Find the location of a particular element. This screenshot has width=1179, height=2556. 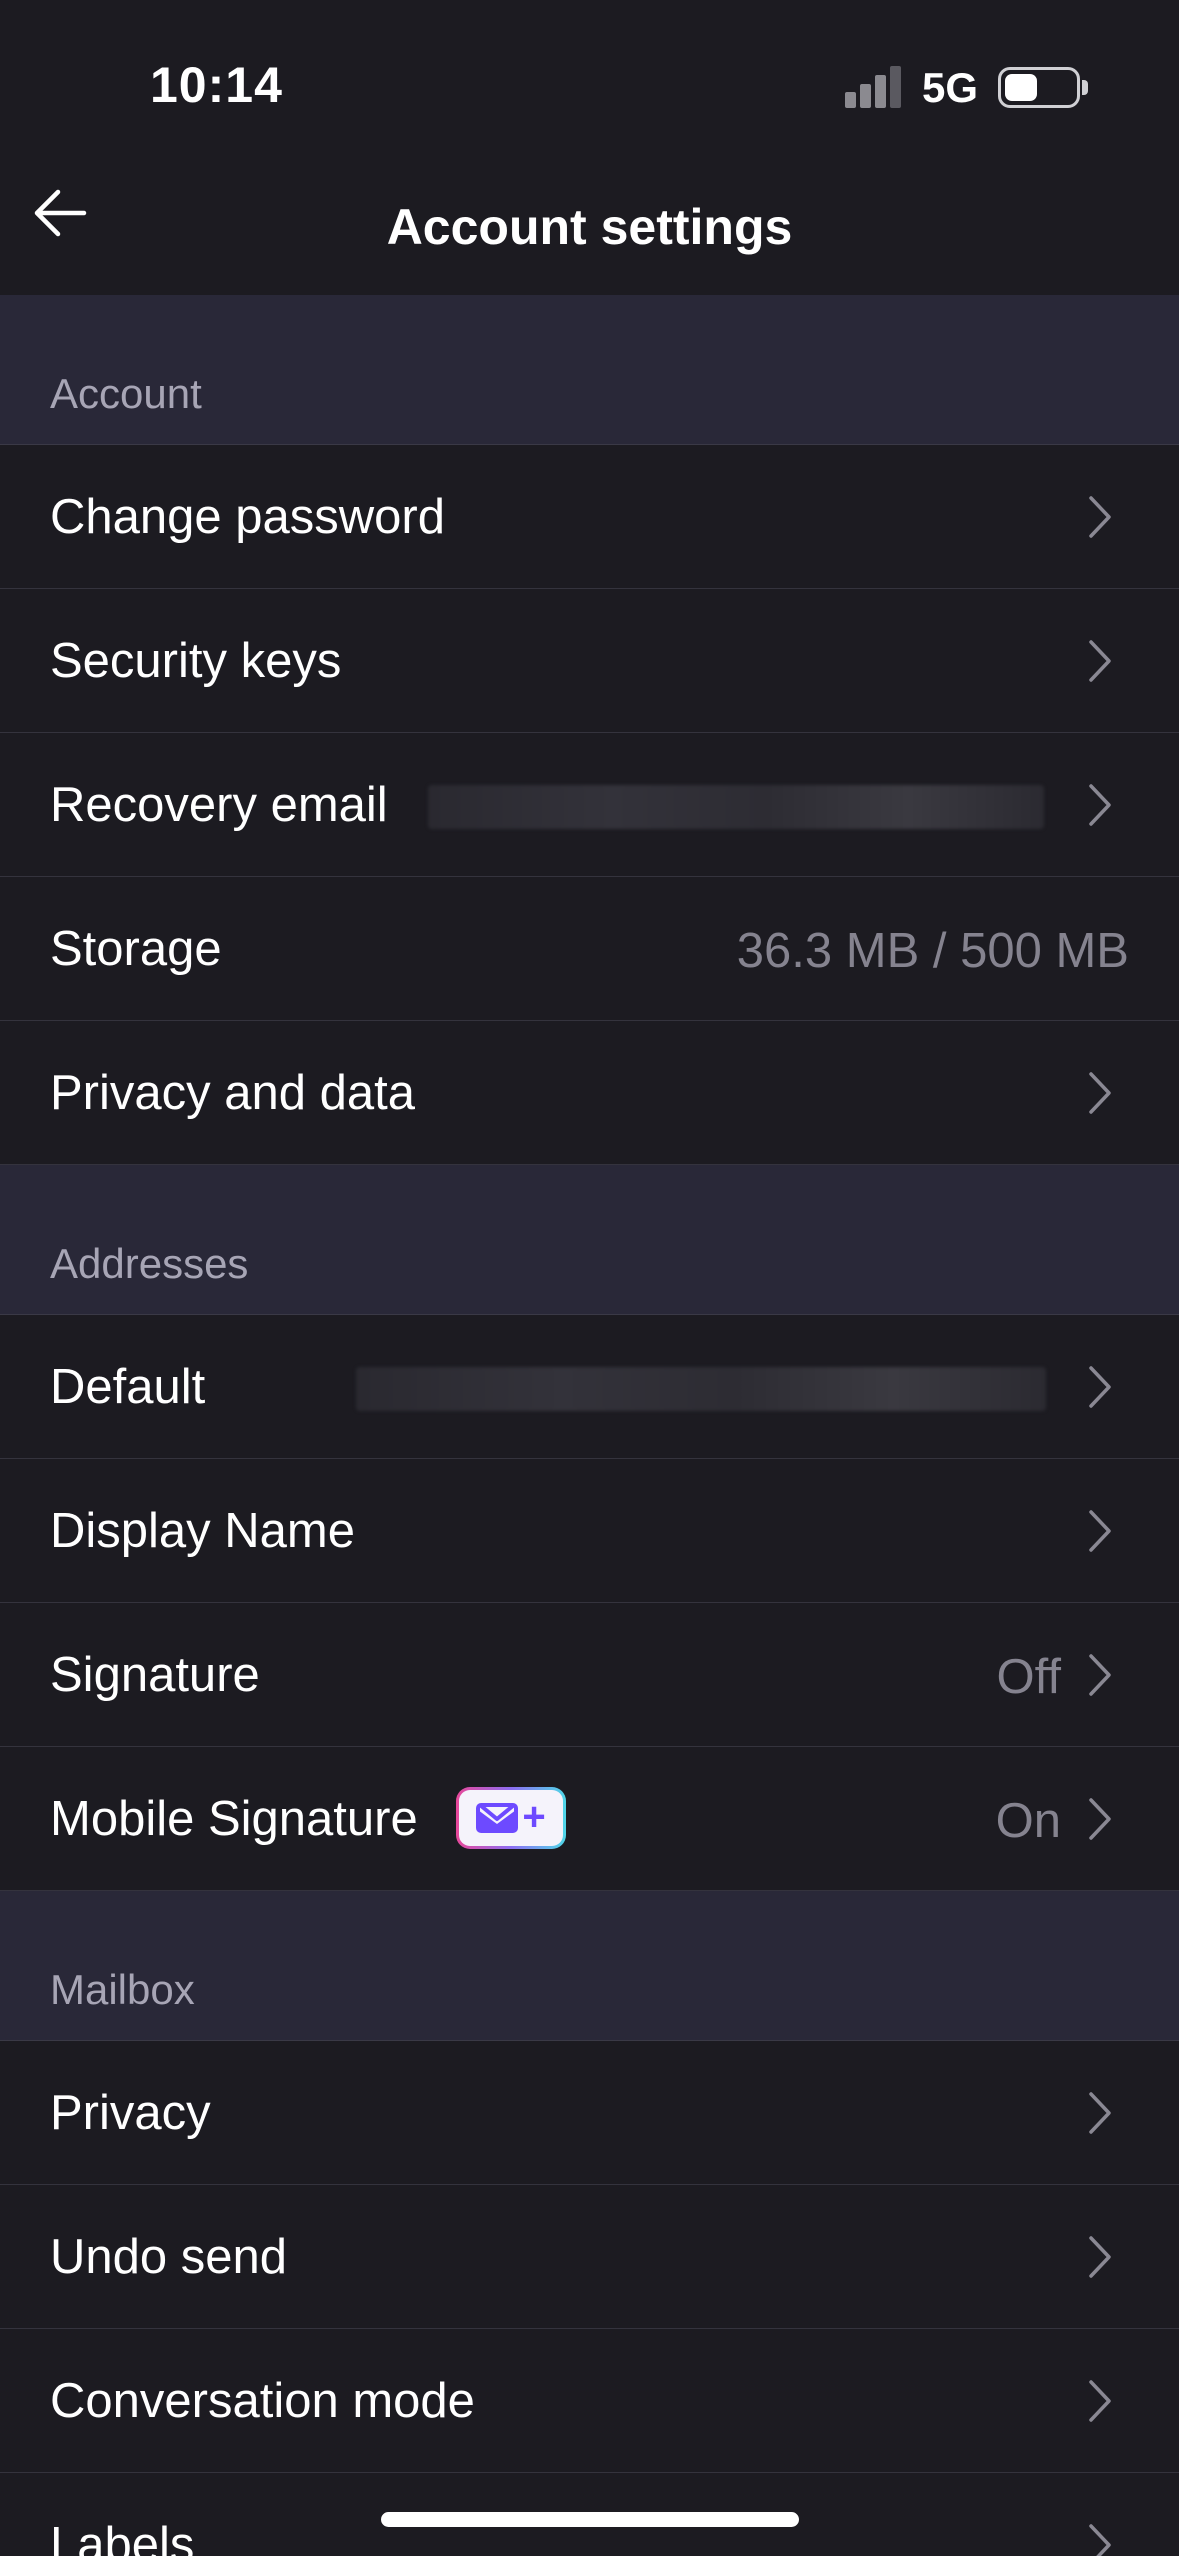

row-privacy-and-data: Privacy and data is located at coordinates (589, 1093).